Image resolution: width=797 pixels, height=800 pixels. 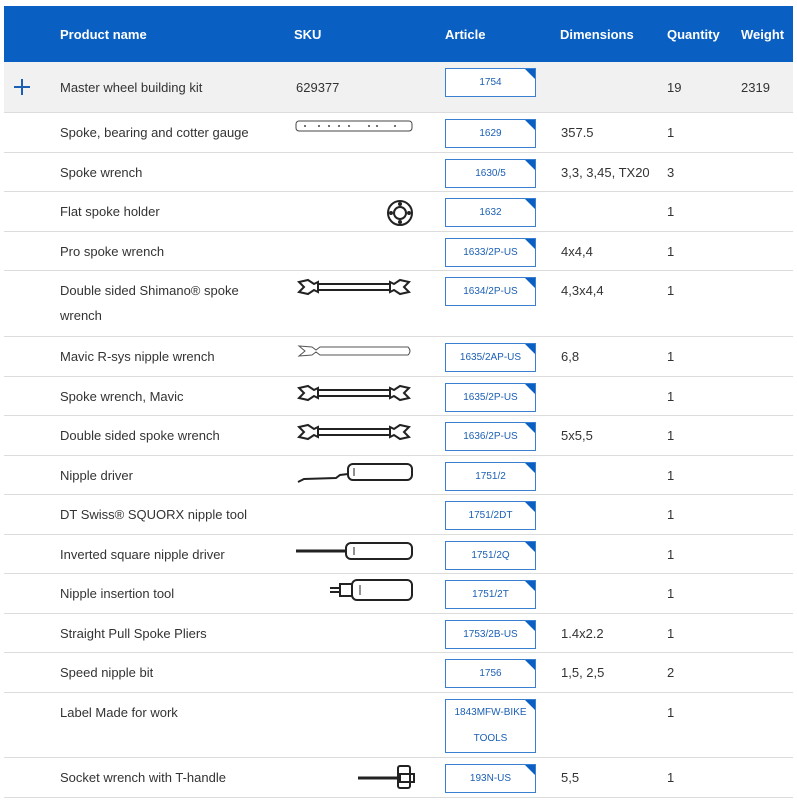 What do you see at coordinates (112, 251) in the screenshot?
I see `item-name: Pro spoke wrench` at bounding box center [112, 251].